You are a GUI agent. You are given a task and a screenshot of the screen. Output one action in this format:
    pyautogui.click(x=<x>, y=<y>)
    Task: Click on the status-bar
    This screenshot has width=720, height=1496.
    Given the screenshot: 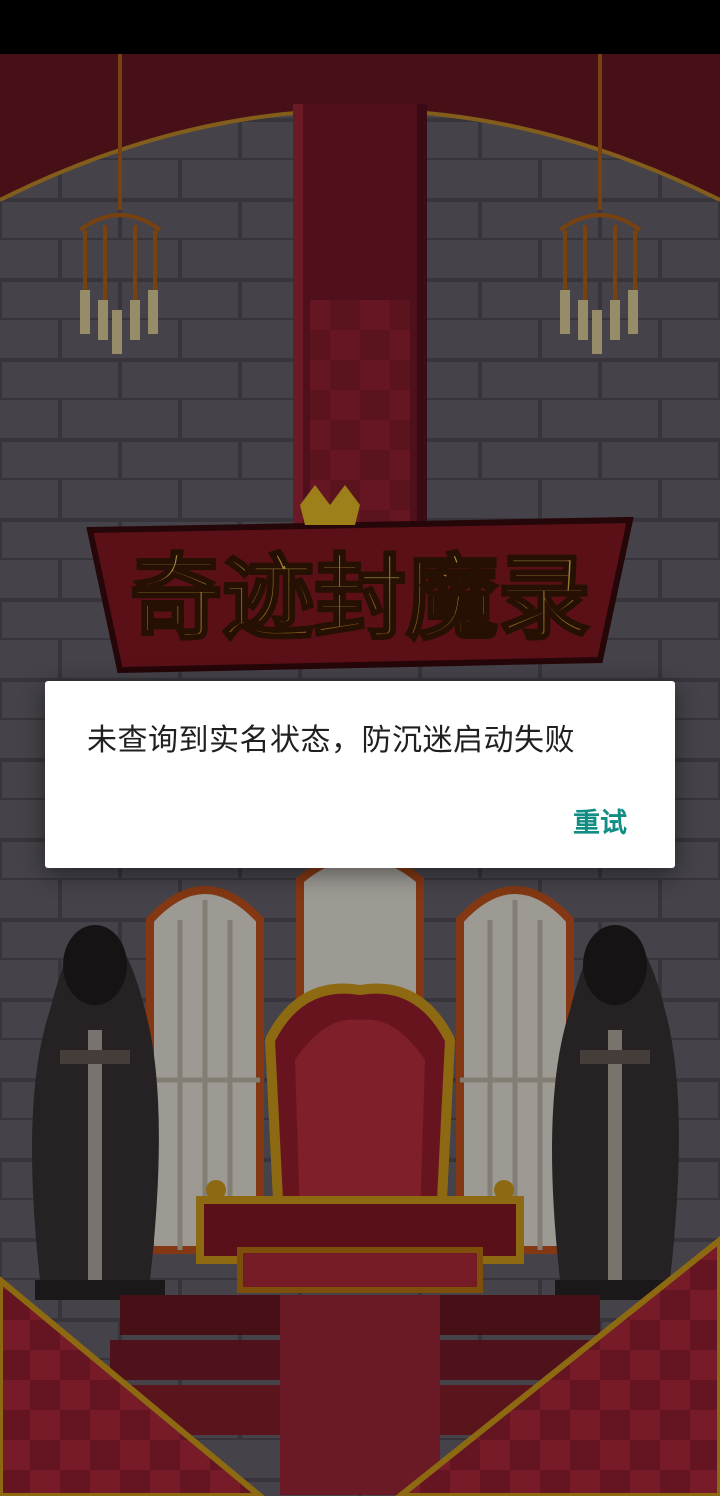 What is the action you would take?
    pyautogui.click(x=360, y=27)
    